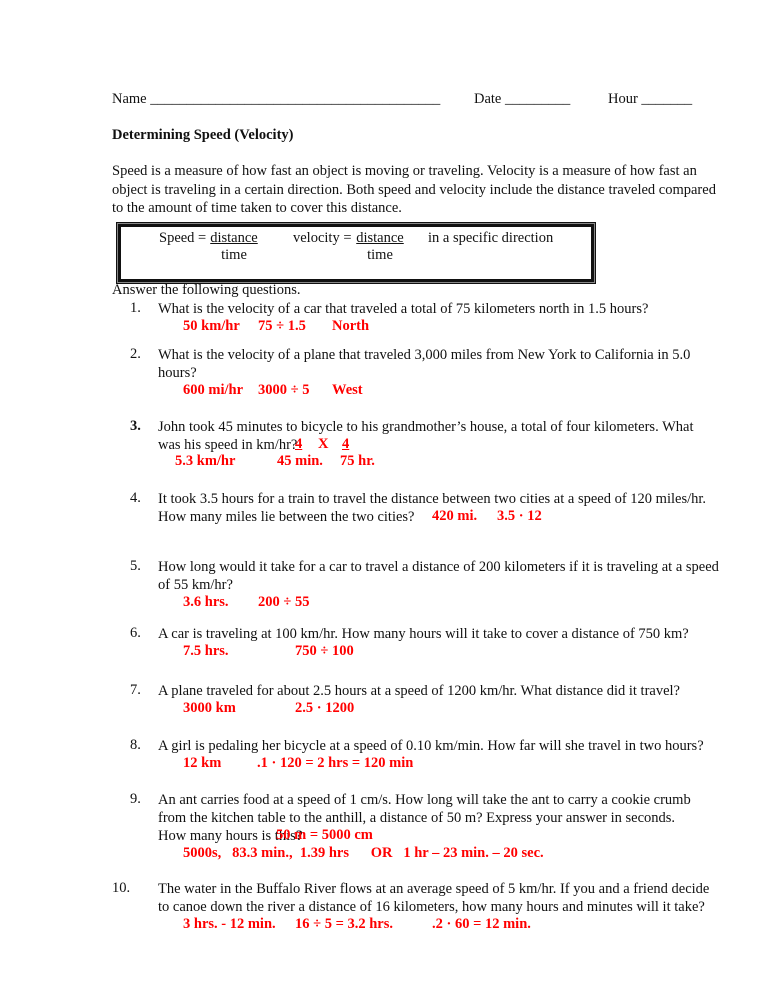 The height and width of the screenshot is (994, 768). Describe the element at coordinates (335, 763) in the screenshot. I see `answer-work: .1 · 120 = 2 hrs = 120 min` at that location.